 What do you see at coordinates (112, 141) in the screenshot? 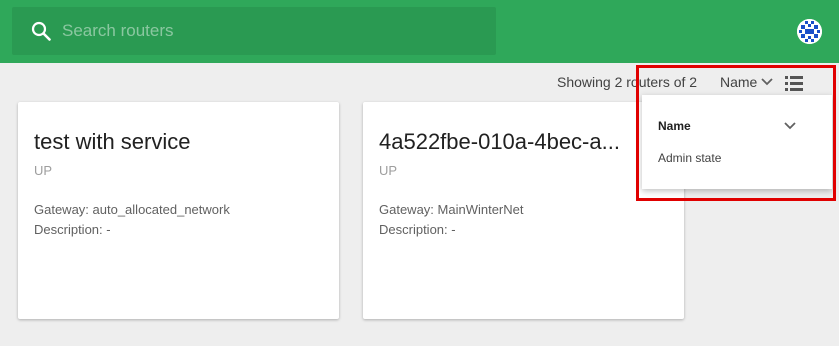
I see `router-name: test with service` at bounding box center [112, 141].